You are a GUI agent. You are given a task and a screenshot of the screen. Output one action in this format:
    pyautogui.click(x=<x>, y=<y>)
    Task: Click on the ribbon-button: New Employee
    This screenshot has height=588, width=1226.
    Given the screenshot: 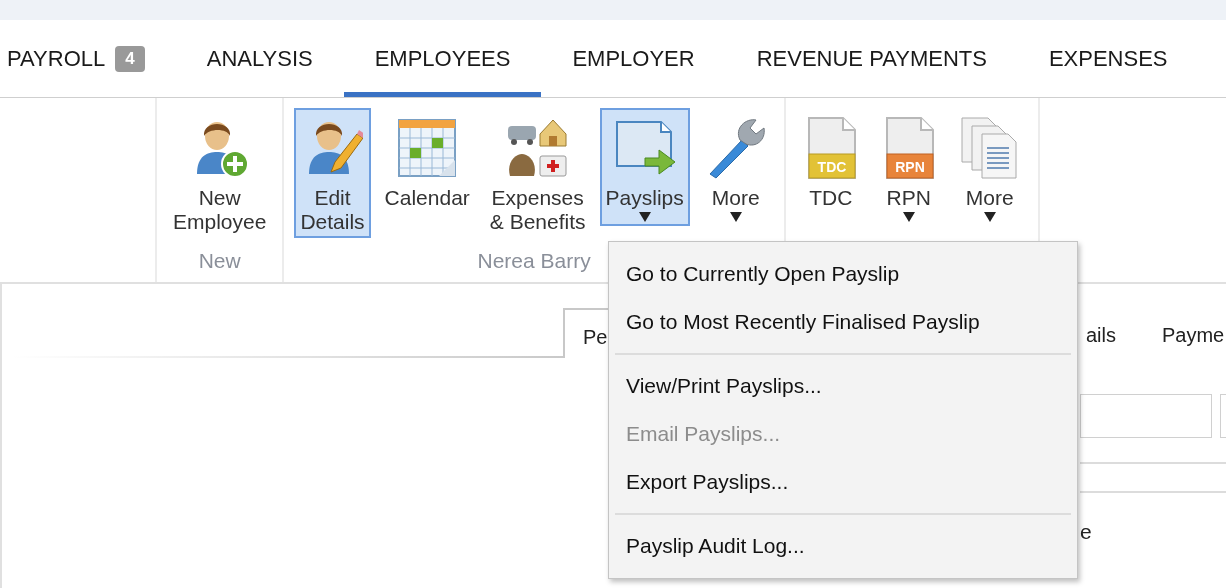 What is the action you would take?
    pyautogui.click(x=220, y=173)
    